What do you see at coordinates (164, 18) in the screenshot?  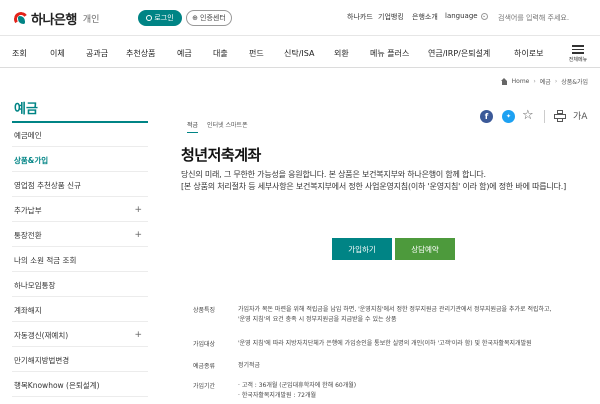 I see `login-label: 로그인` at bounding box center [164, 18].